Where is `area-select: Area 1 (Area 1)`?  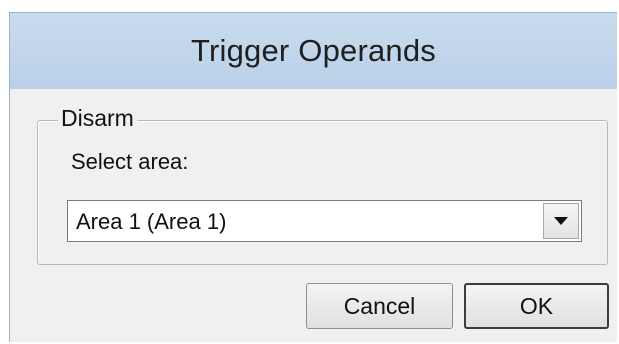
area-select: Area 1 (Area 1) is located at coordinates (324, 221).